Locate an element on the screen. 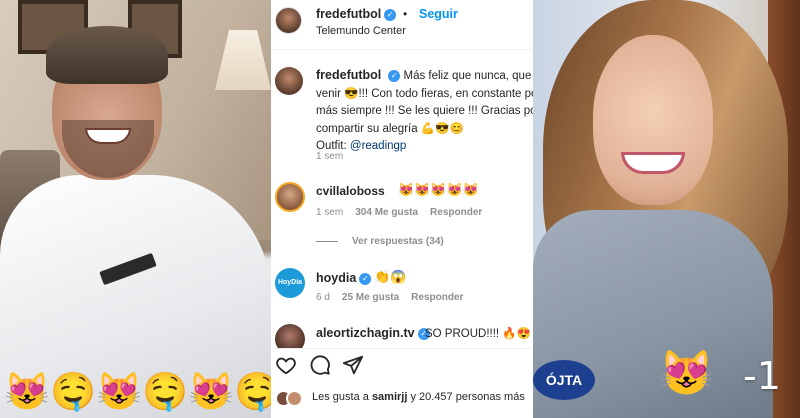 The height and width of the screenshot is (418, 800). emoji-sticker-row: 😻🤤😻🤤😻🤤 is located at coordinates (137, 391).